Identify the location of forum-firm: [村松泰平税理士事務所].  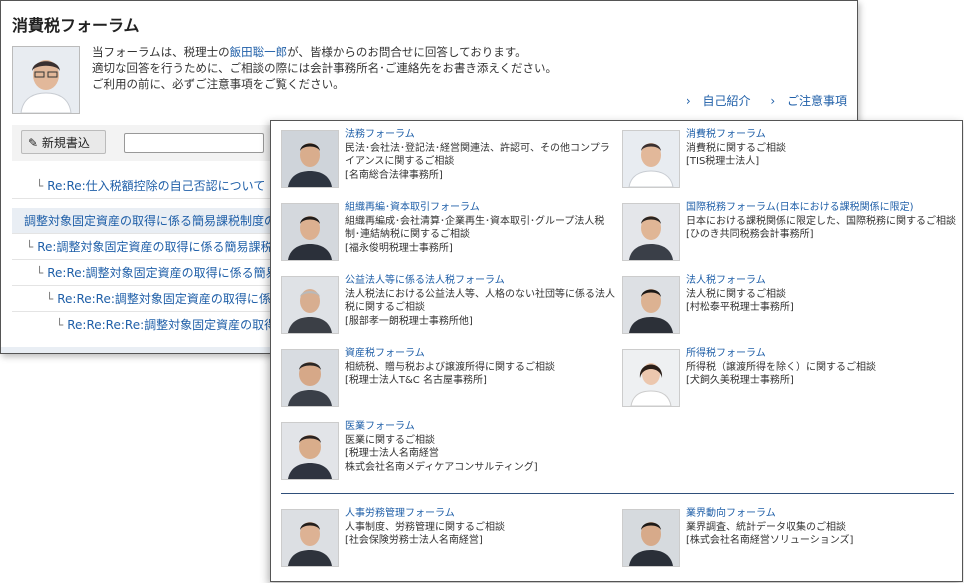
(740, 307).